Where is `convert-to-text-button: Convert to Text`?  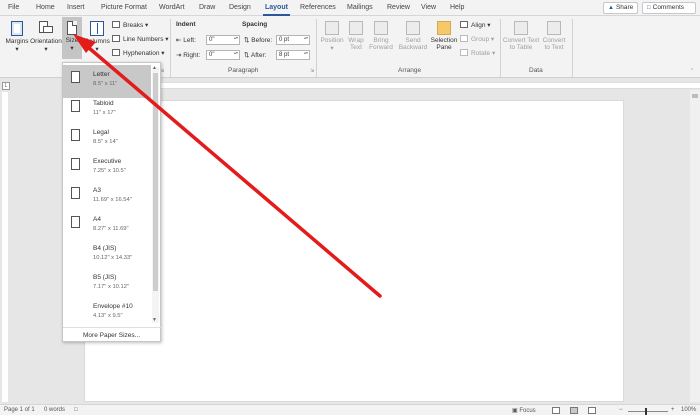 convert-to-text-button: Convert to Text is located at coordinates (554, 35).